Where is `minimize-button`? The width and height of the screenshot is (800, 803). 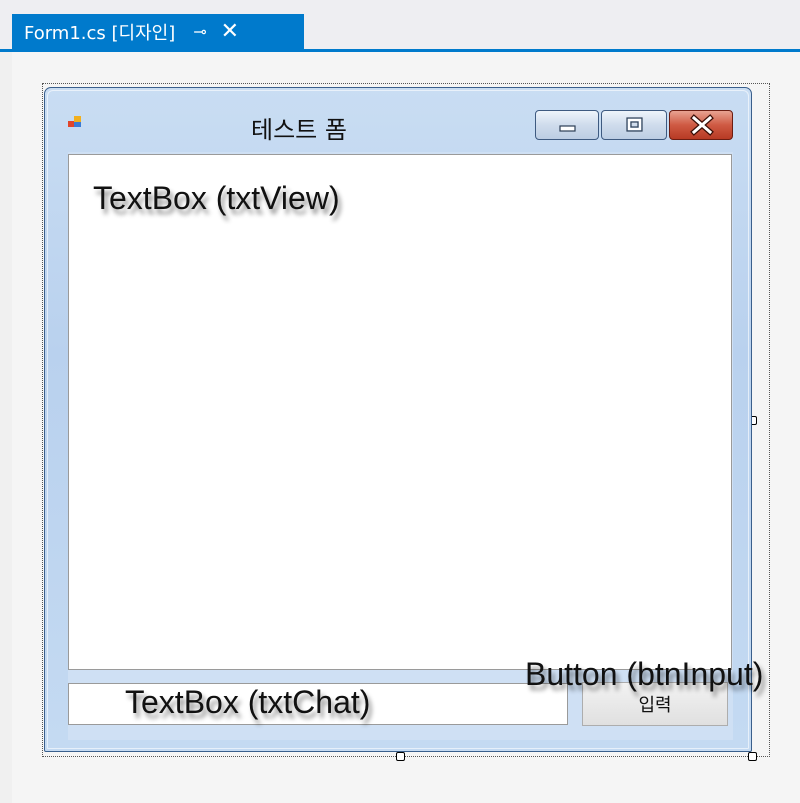
minimize-button is located at coordinates (567, 125).